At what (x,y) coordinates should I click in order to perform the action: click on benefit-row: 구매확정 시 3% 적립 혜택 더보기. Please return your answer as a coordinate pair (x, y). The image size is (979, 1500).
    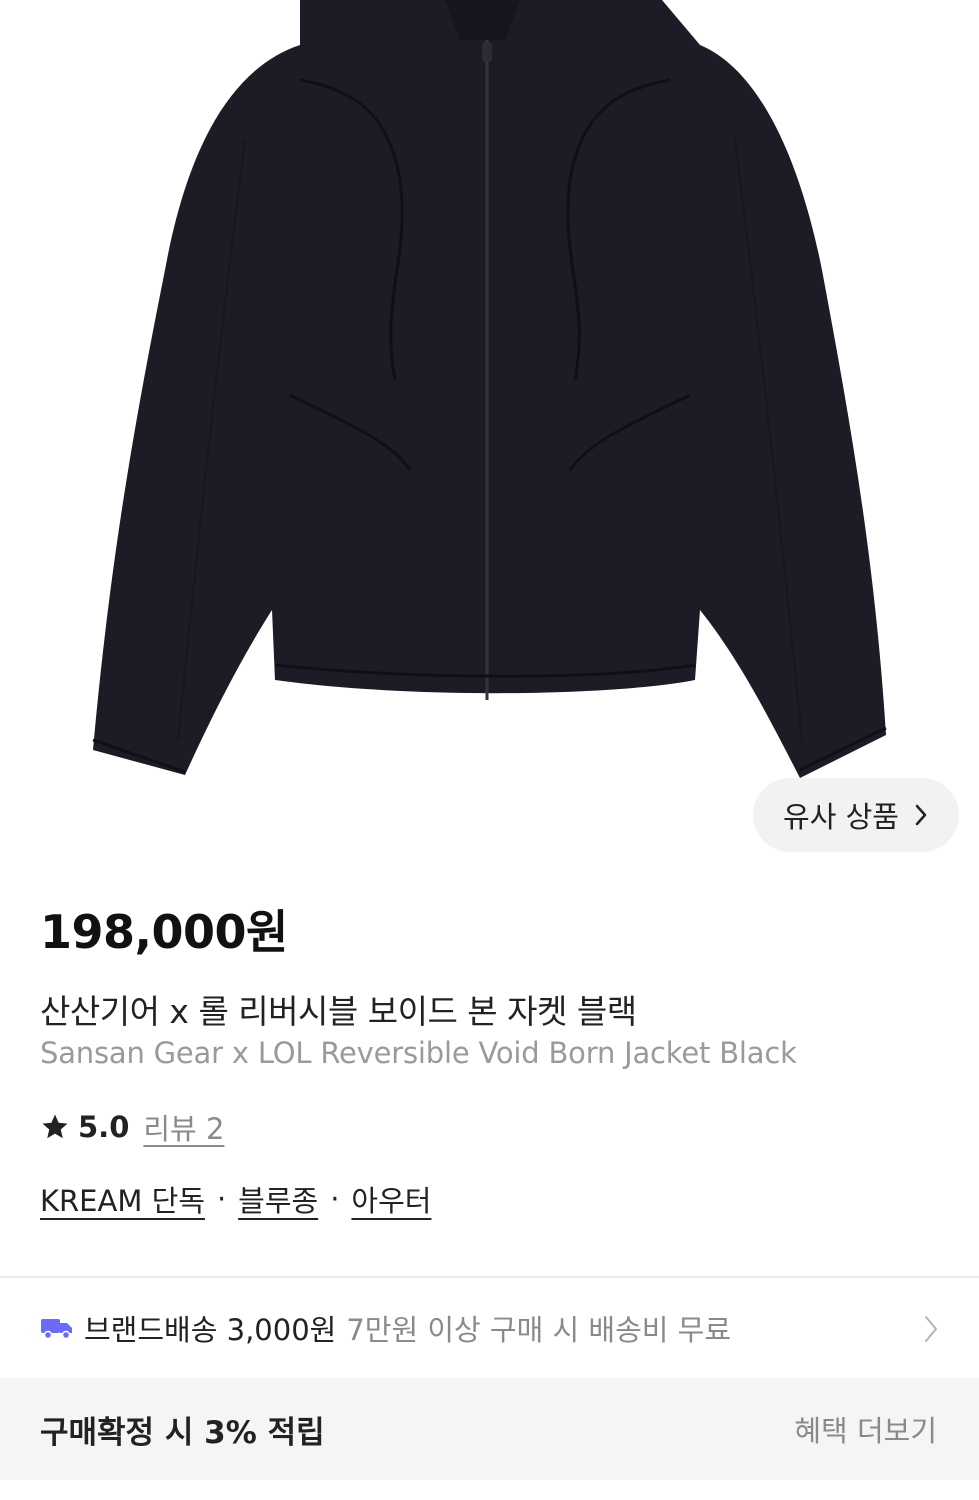
    Looking at the image, I should click on (489, 1429).